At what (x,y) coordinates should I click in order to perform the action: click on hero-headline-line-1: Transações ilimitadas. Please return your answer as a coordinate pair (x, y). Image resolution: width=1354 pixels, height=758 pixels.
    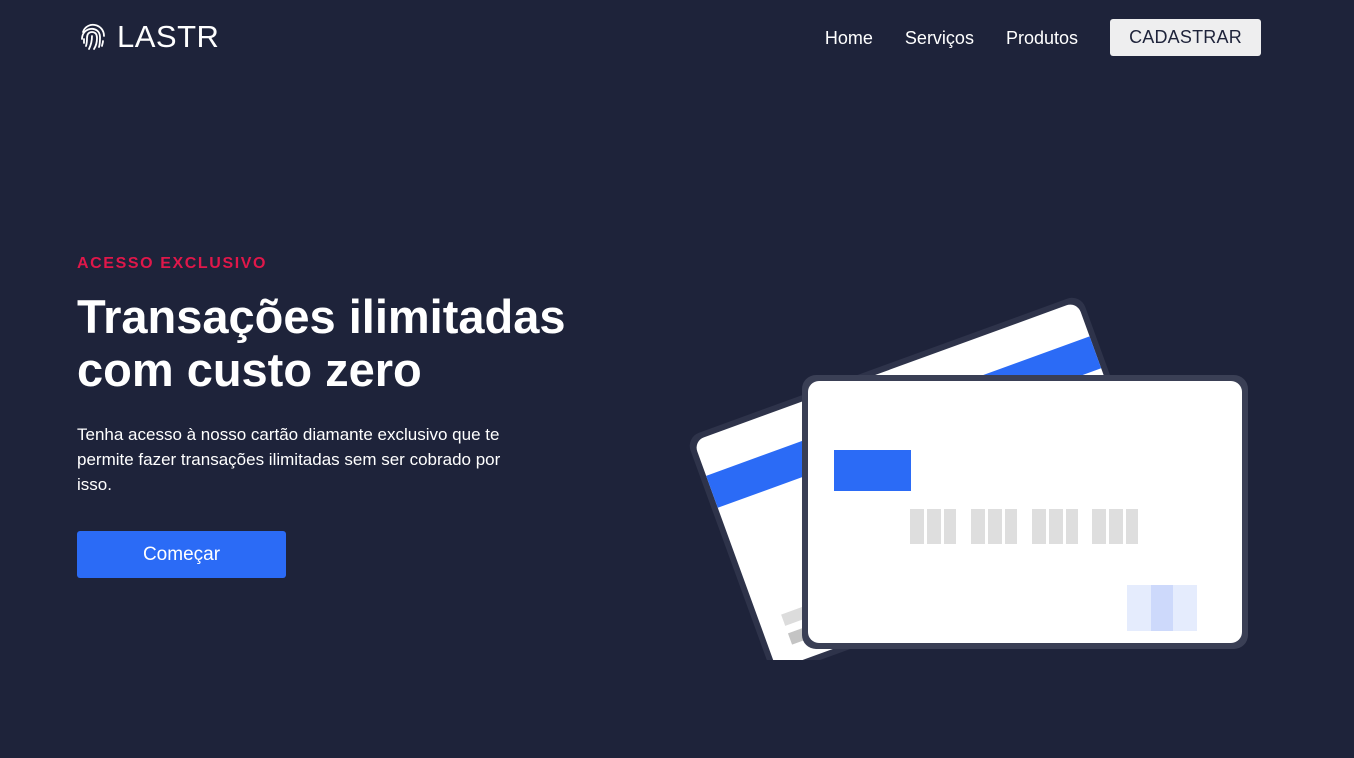
    Looking at the image, I should click on (321, 316).